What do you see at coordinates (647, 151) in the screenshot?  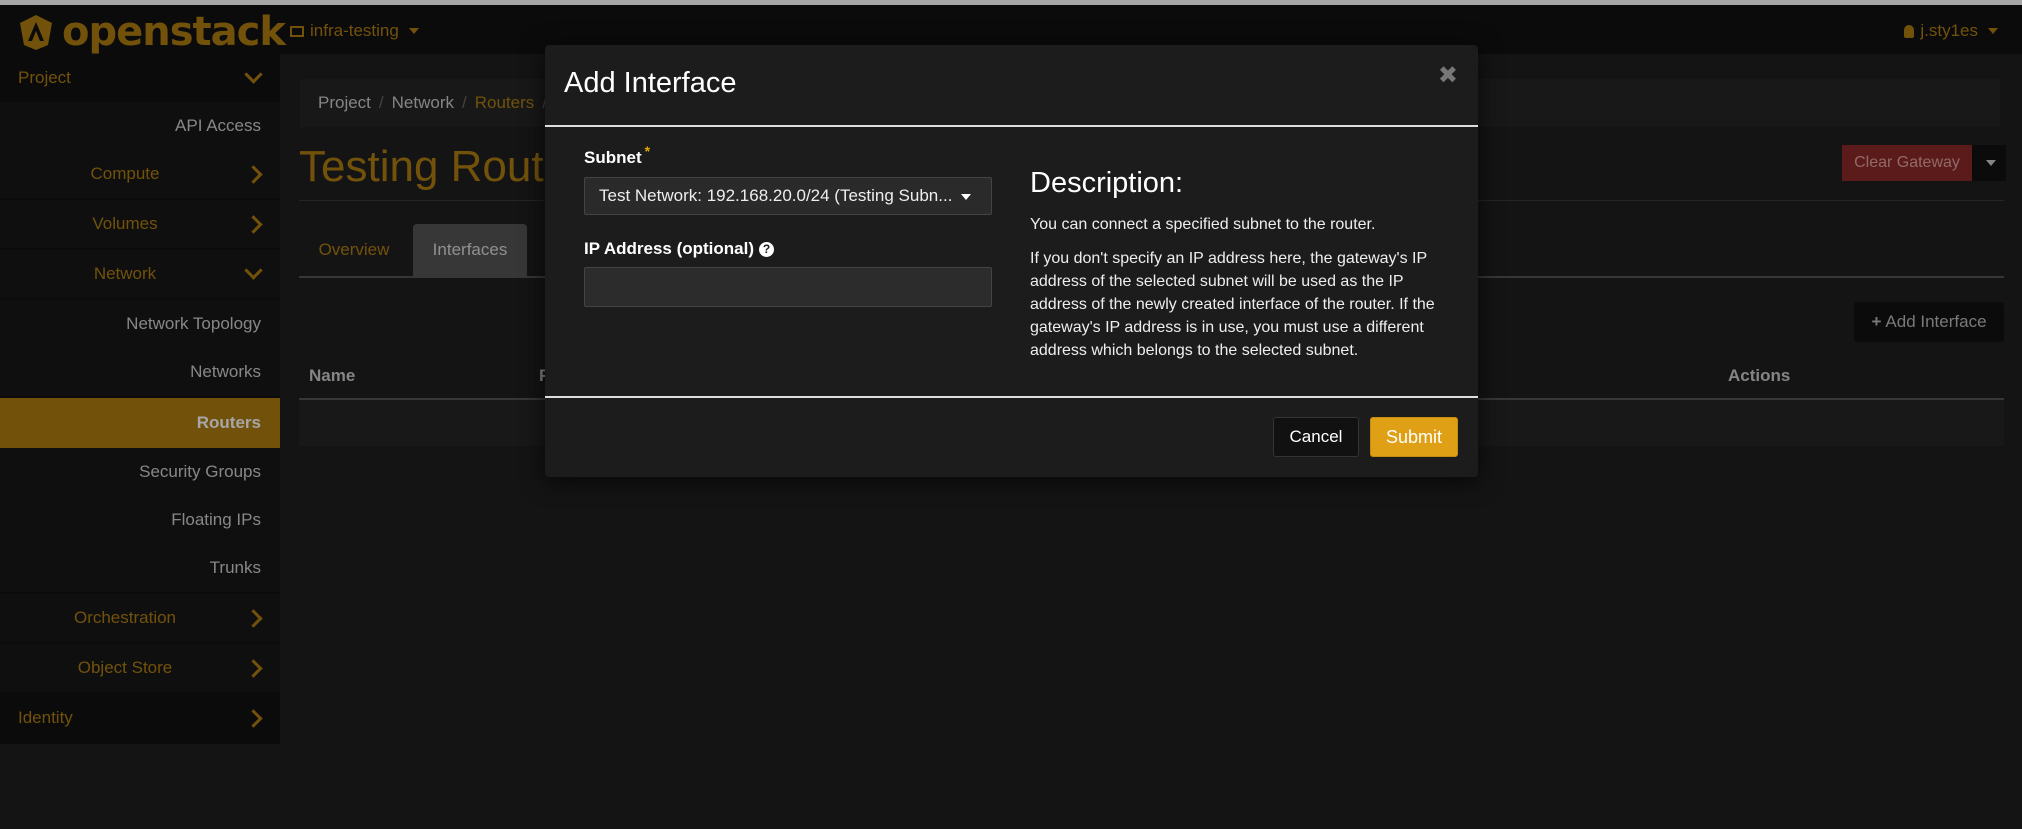 I see `required-asterisk: *` at bounding box center [647, 151].